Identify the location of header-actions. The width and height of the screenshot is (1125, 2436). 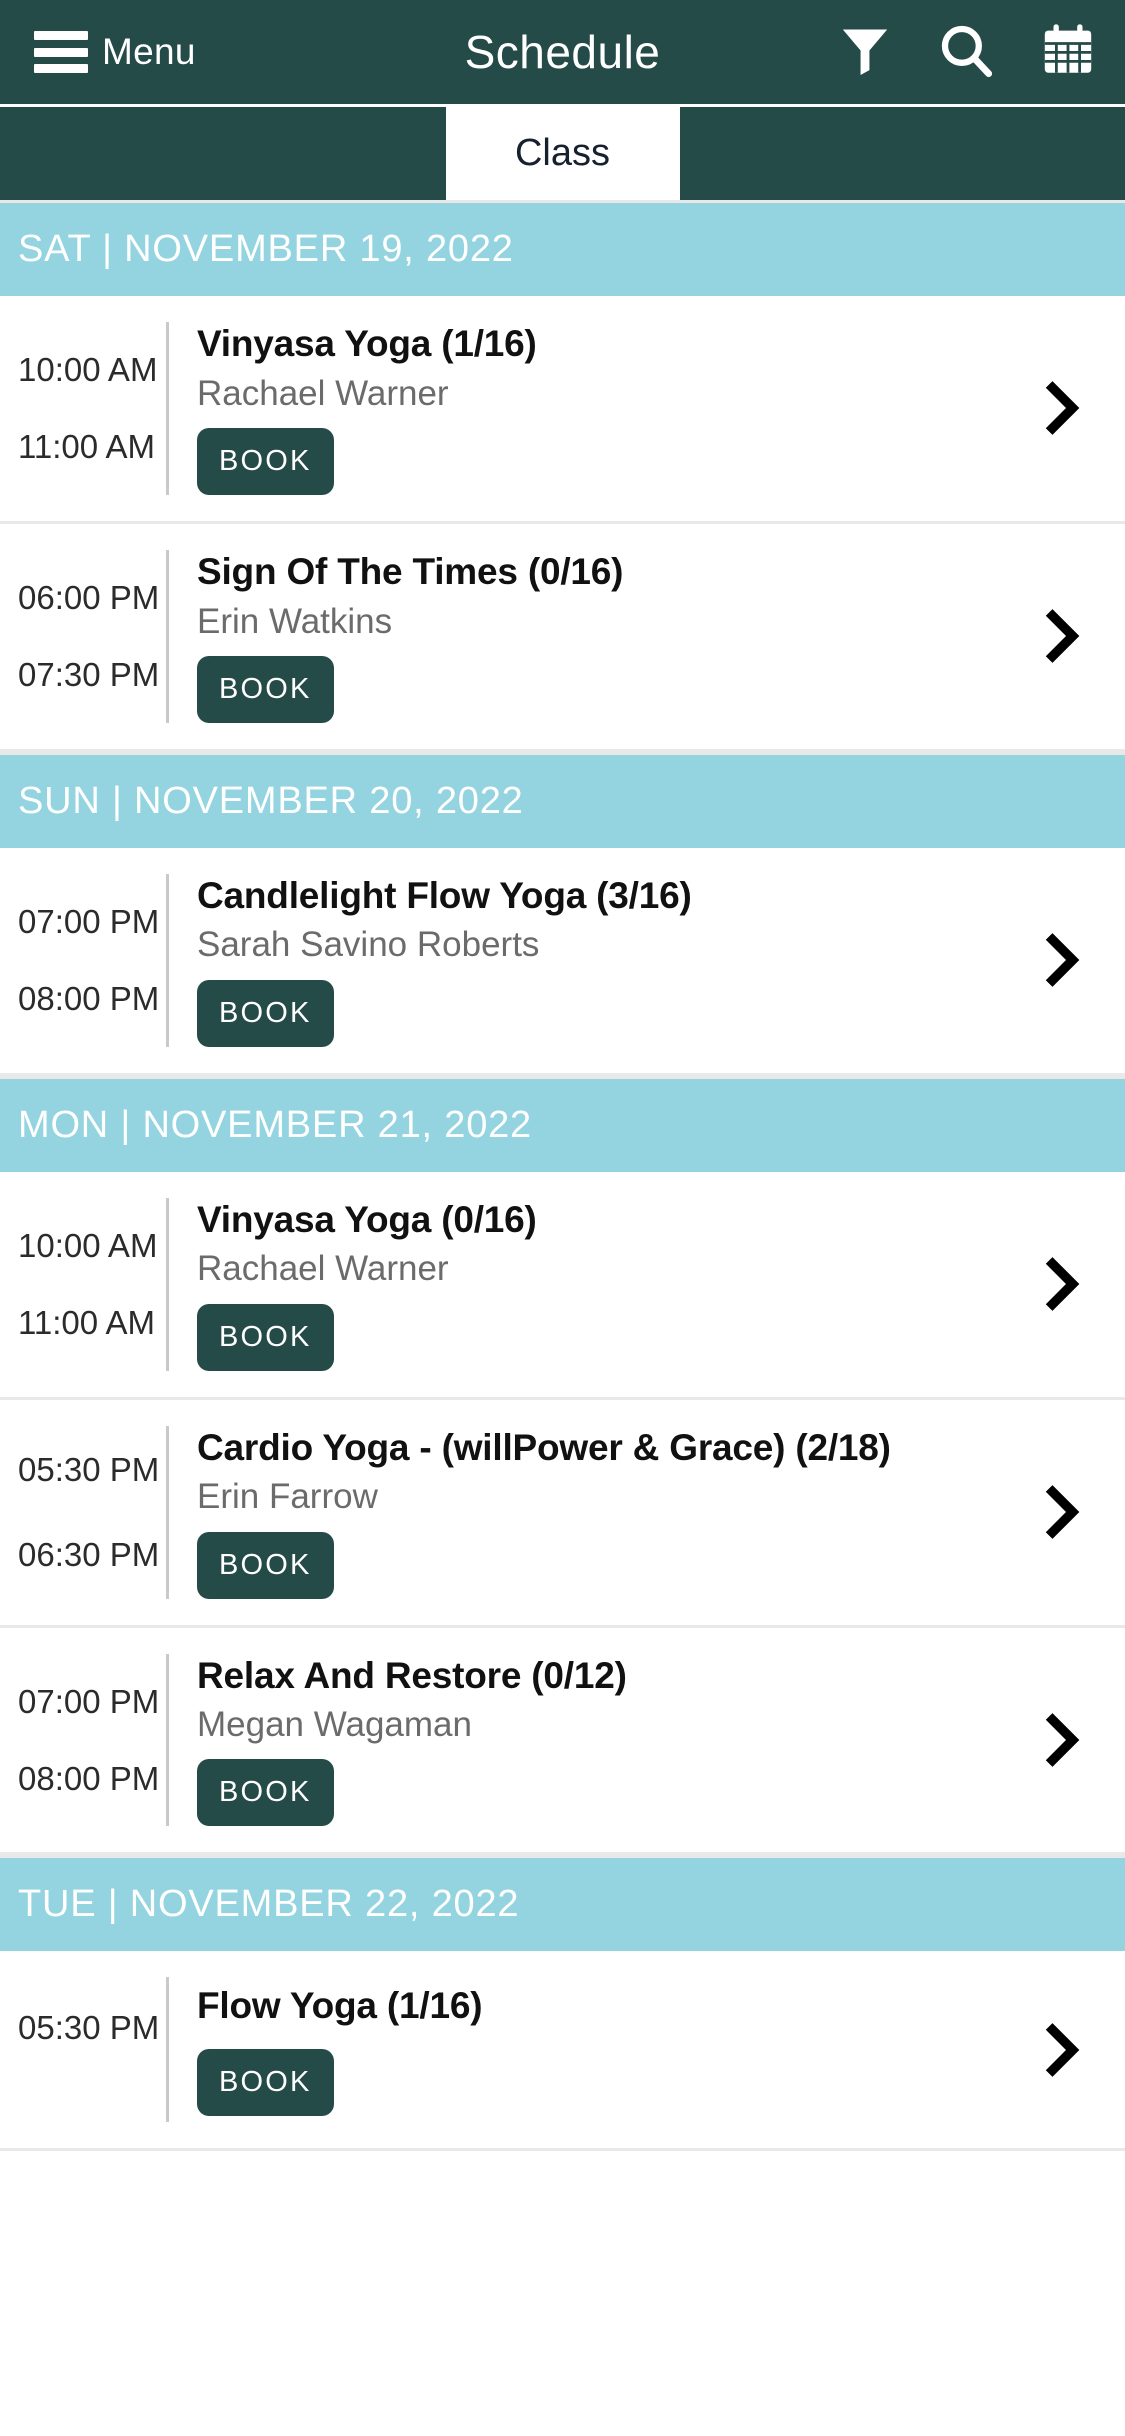
(967, 52).